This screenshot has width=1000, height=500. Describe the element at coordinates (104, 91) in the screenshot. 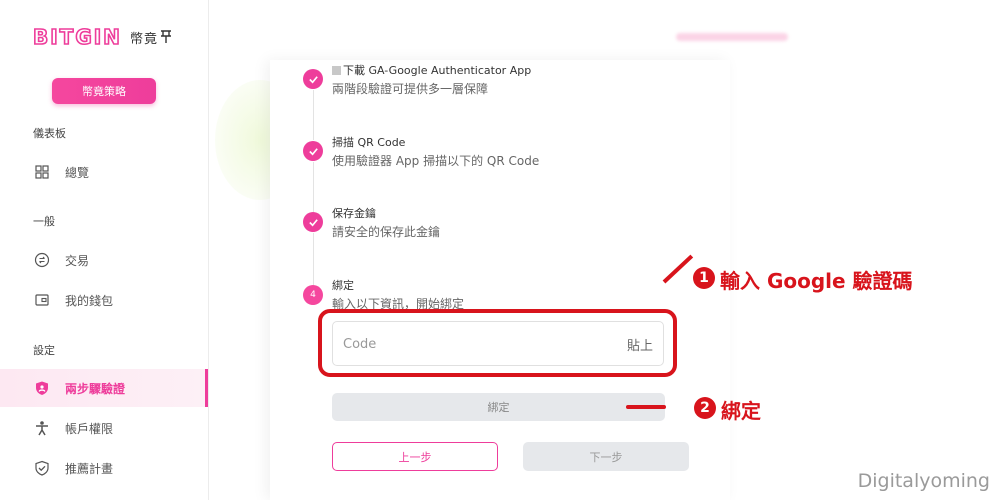

I see `strategy-button: 幣竟策略` at that location.